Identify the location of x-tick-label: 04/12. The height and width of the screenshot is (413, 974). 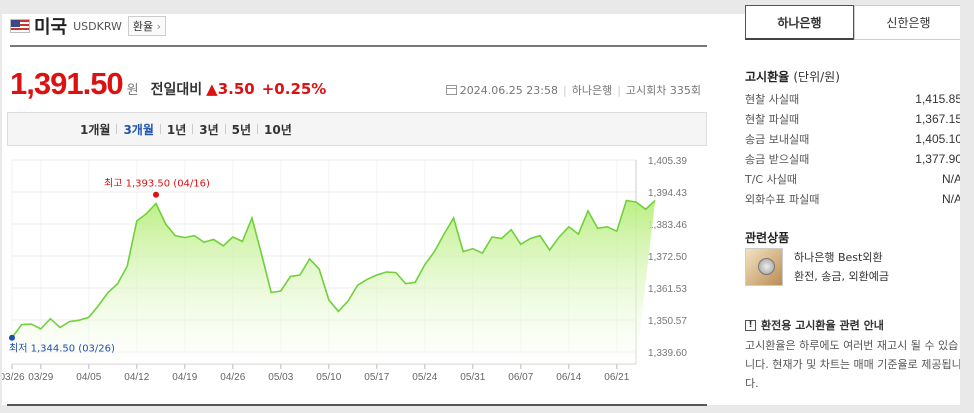
(136, 377).